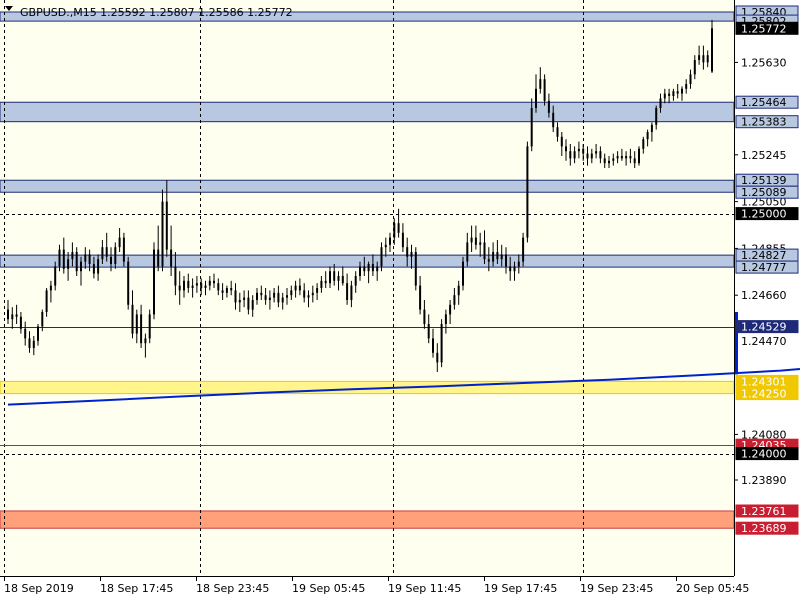  Describe the element at coordinates (367, 112) in the screenshot. I see `upper-mid-zone` at that location.